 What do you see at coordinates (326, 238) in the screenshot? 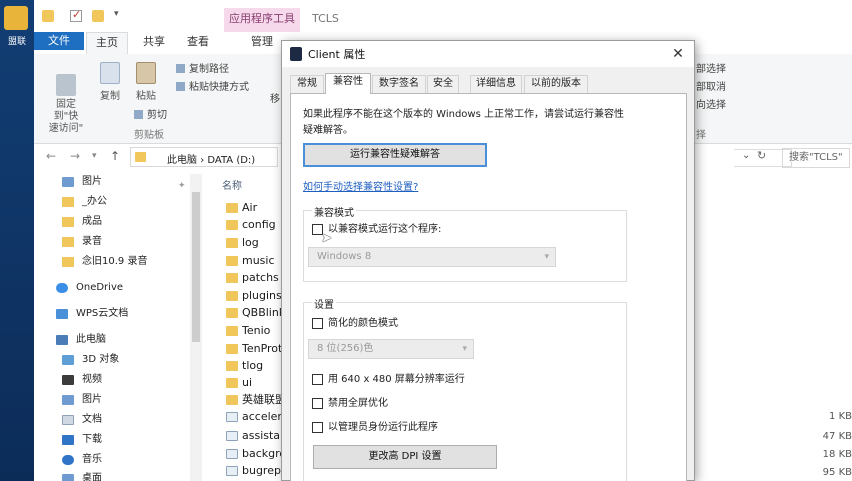
I see `mouse-pointer-icon: ➤` at bounding box center [326, 238].